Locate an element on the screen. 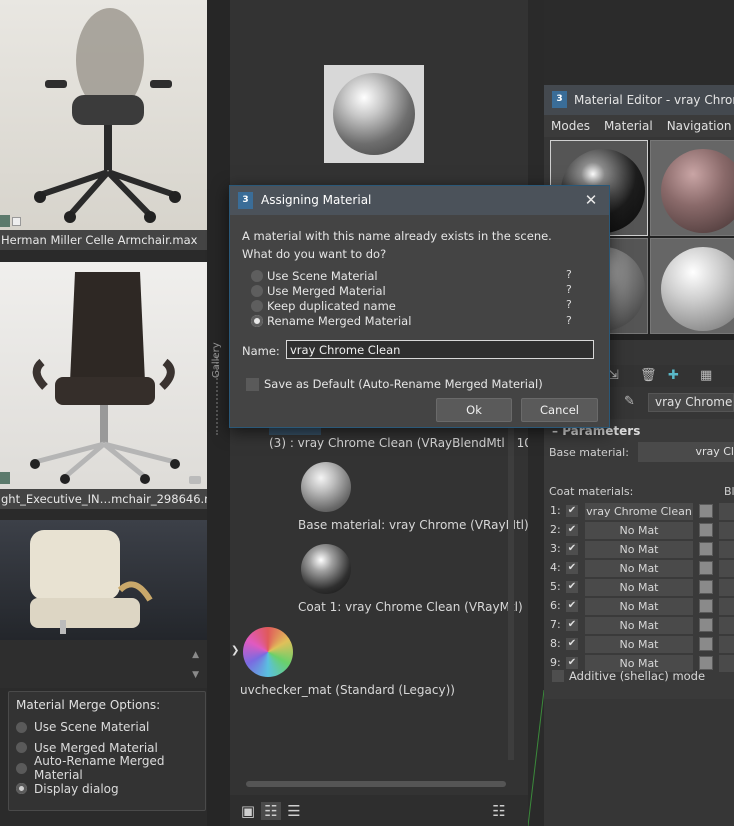 The image size is (734, 826). material-preview-top is located at coordinates (374, 114).